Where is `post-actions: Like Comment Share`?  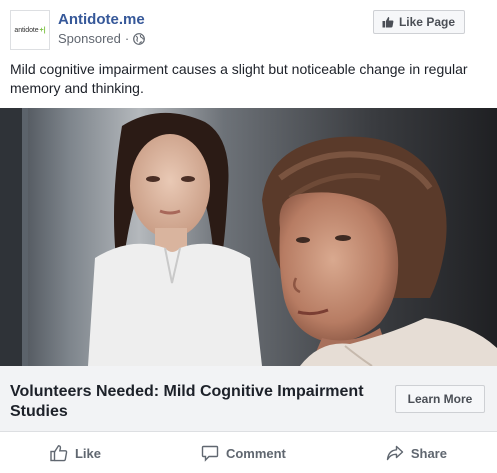 post-actions: Like Comment Share is located at coordinates (248, 453).